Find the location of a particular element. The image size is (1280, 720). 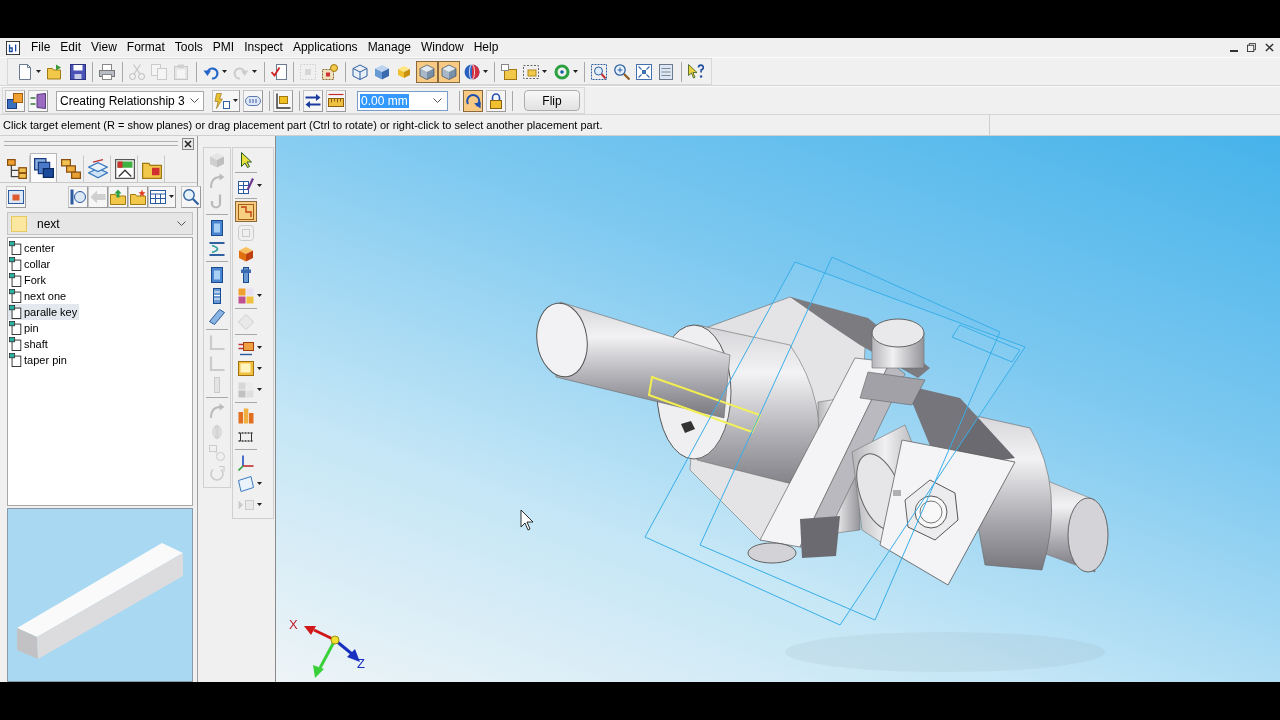

menu-item: Applications is located at coordinates (325, 47).